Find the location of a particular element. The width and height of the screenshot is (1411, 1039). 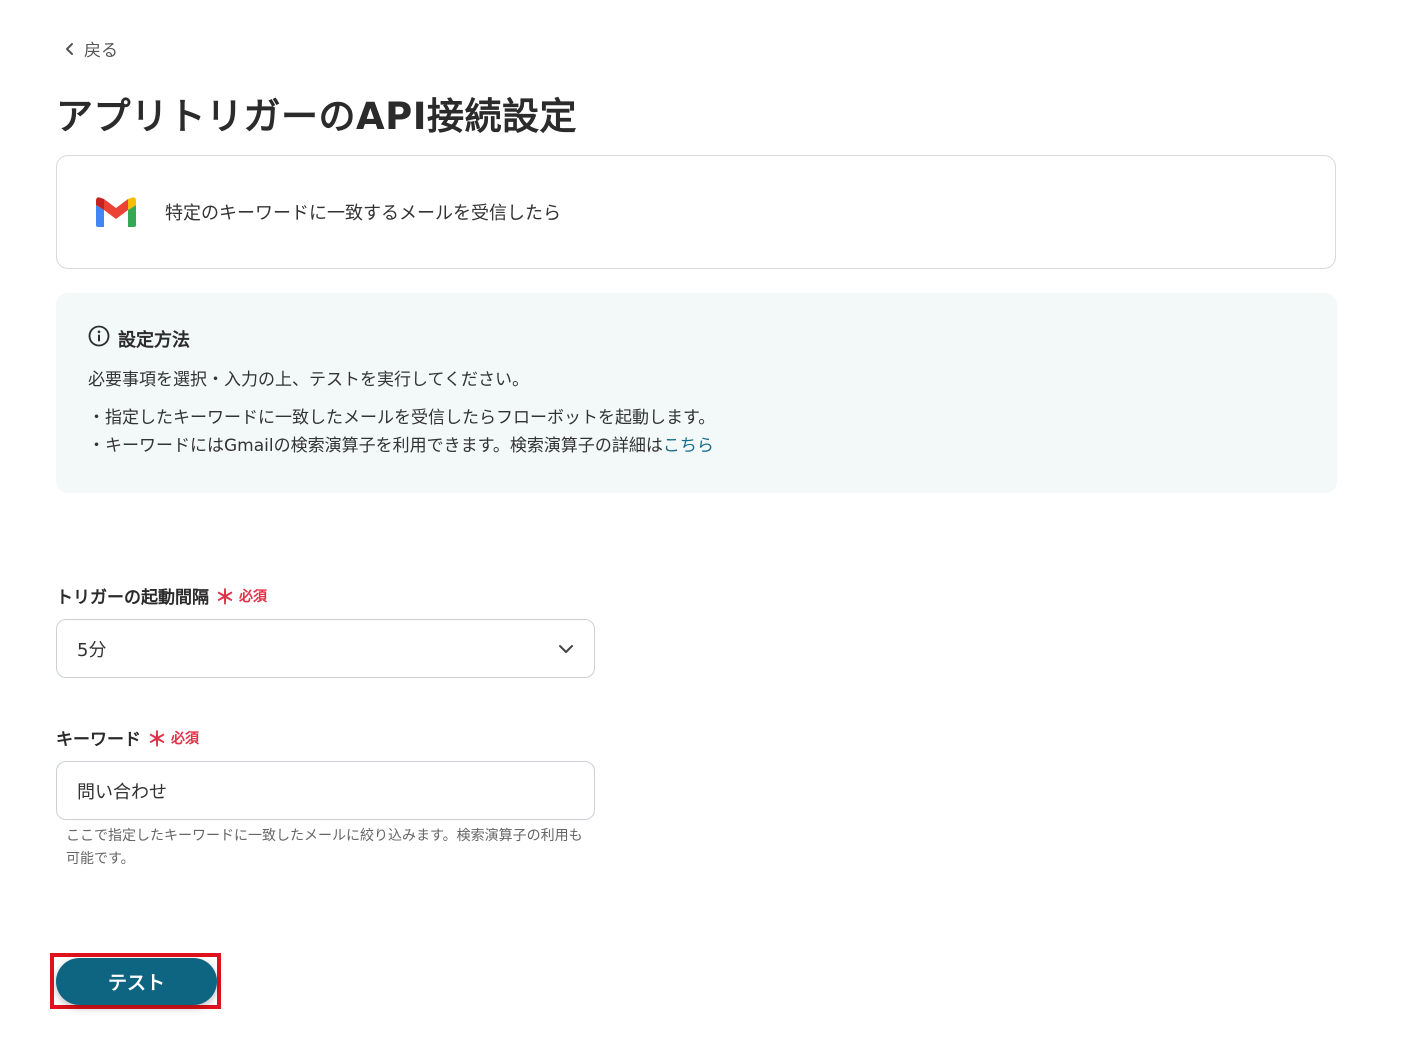

keyword-label-text: キーワード is located at coordinates (98, 740).